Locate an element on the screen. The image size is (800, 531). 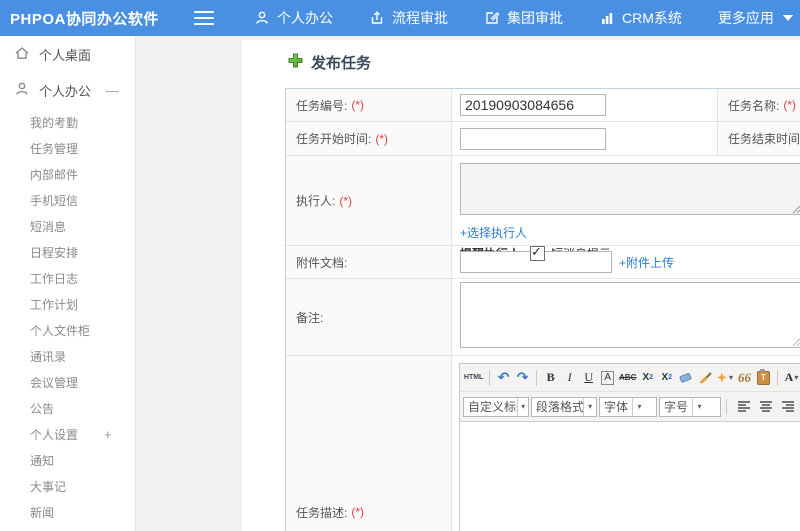
superscript-button: X2 is located at coordinates (647, 378).